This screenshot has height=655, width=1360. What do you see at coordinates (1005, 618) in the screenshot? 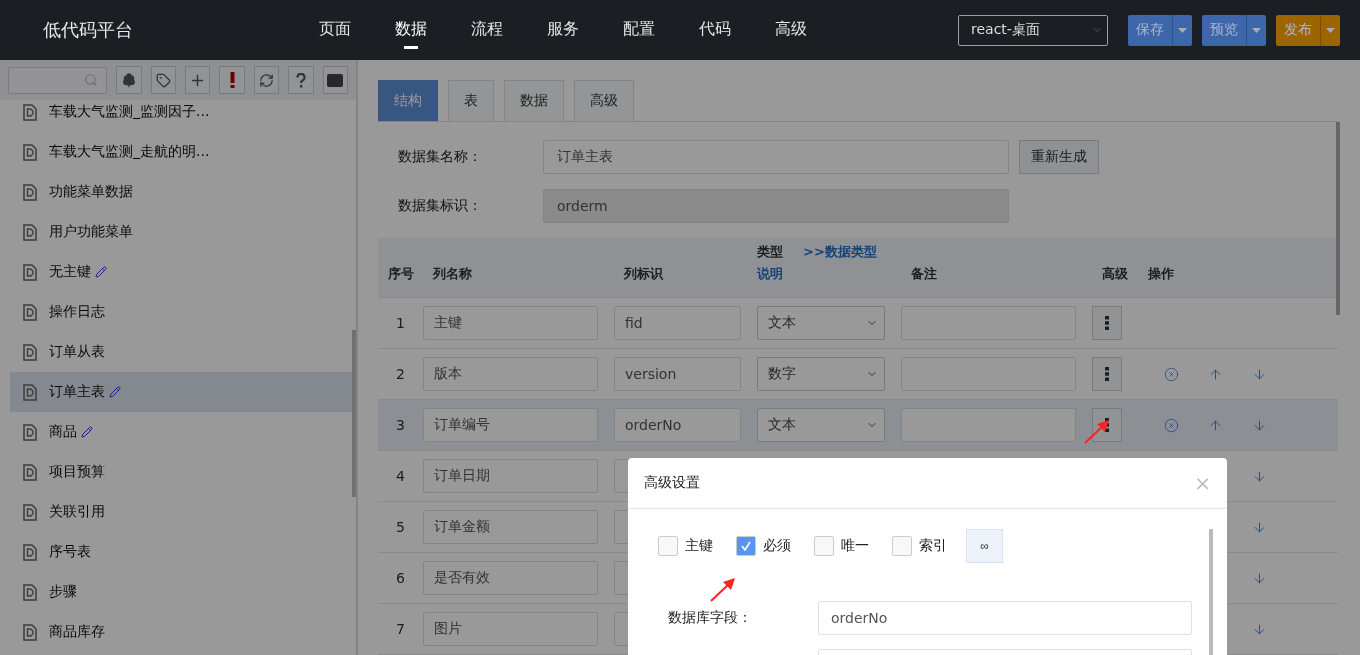
I see `text-field: orderNo` at bounding box center [1005, 618].